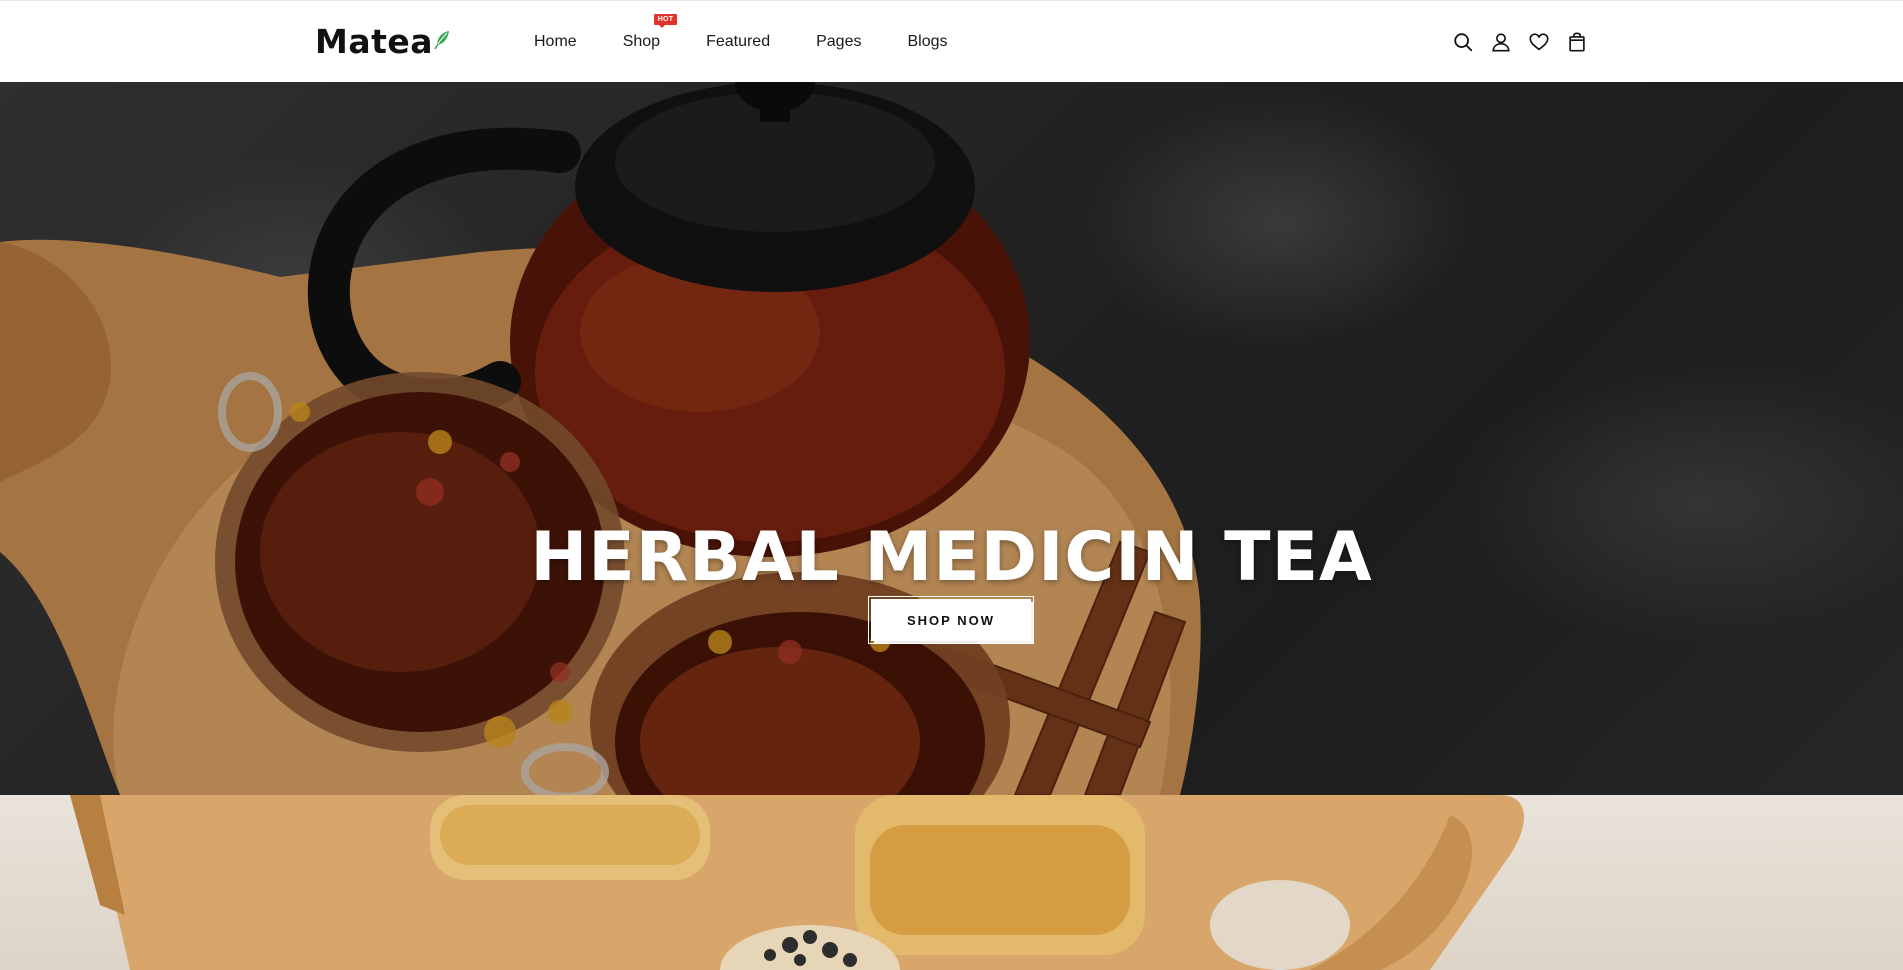 The height and width of the screenshot is (970, 1903). I want to click on shop-now-button: SHOP NOW, so click(951, 620).